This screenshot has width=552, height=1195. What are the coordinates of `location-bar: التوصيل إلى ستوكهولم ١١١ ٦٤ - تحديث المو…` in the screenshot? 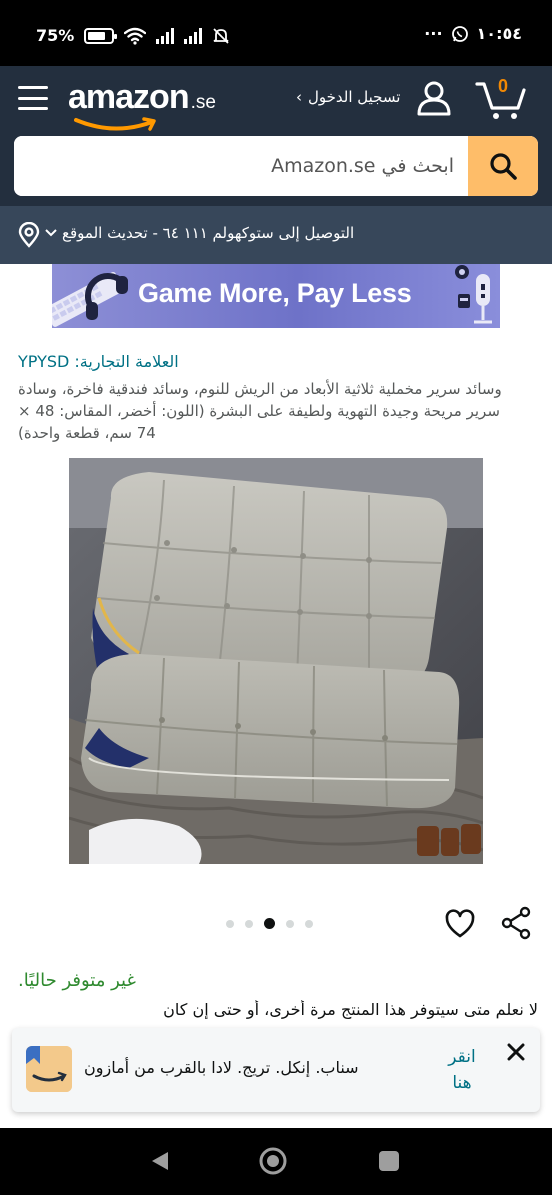 It's located at (276, 235).